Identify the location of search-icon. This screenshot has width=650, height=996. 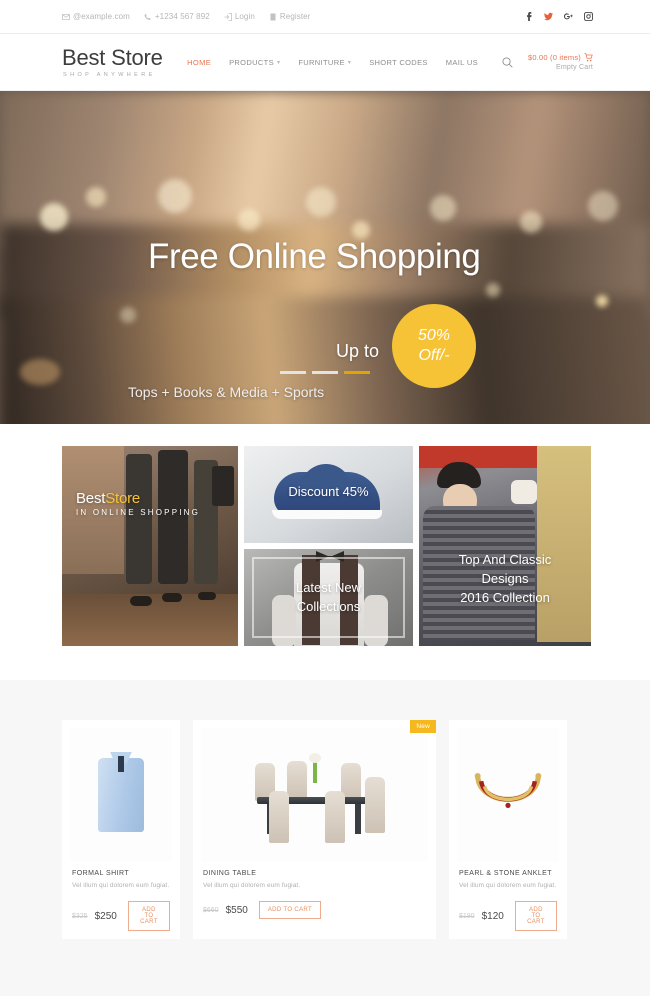
(507, 62).